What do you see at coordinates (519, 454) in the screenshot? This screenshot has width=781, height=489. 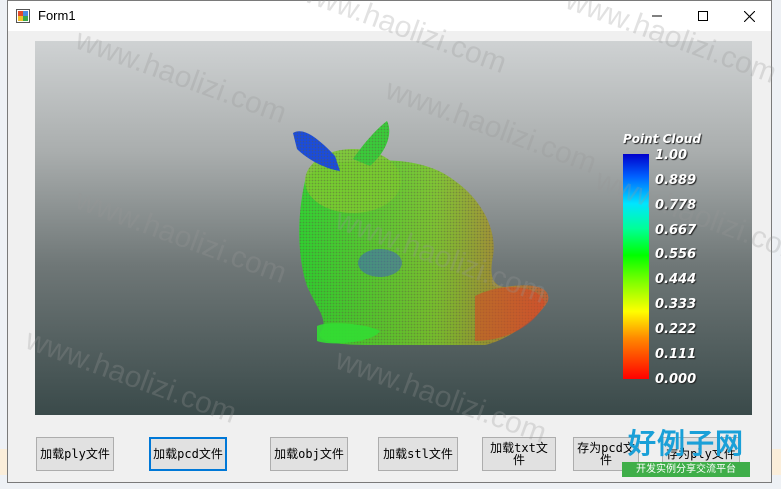 I see `load-txt-button: 加载txt文件` at bounding box center [519, 454].